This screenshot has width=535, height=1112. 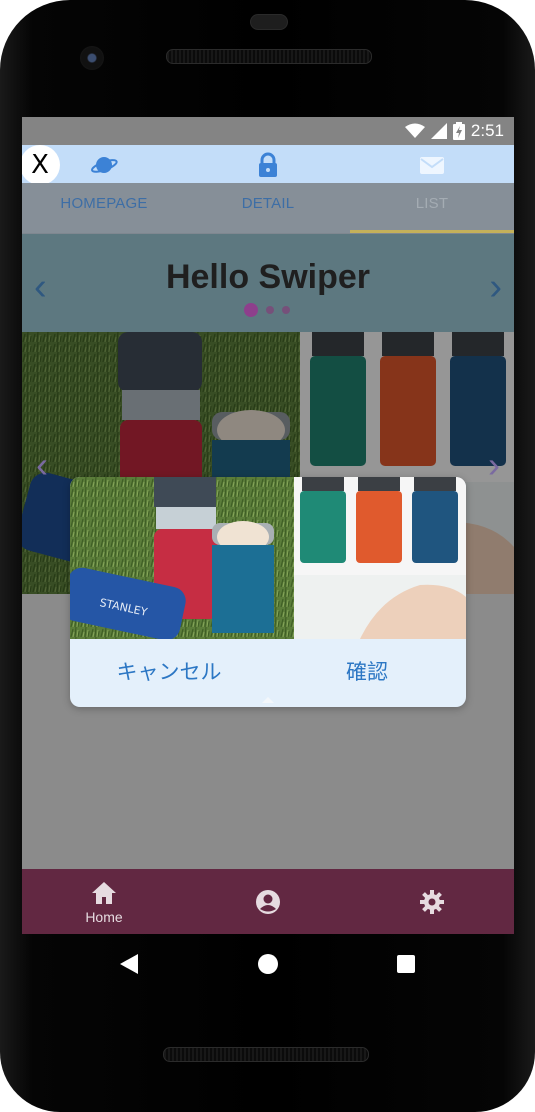 I want to click on mail-icon, so click(x=432, y=165).